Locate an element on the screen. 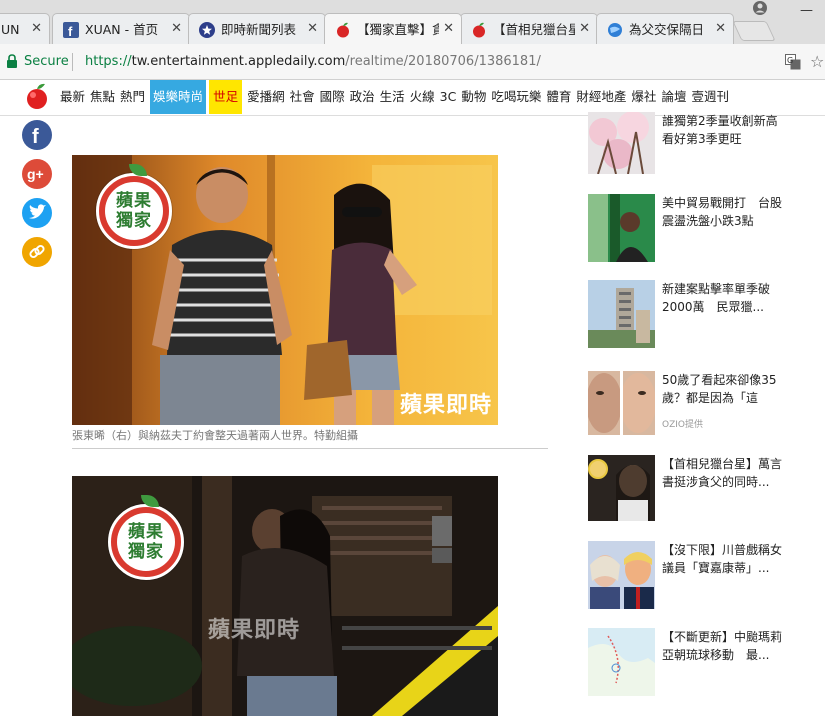  bookmark-star-icon: ☆ is located at coordinates (817, 61).